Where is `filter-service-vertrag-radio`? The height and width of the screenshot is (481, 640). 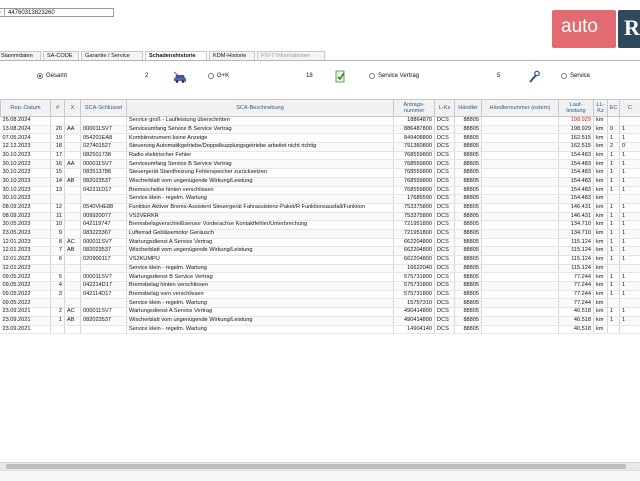
filter-service-vertrag-radio is located at coordinates (372, 76).